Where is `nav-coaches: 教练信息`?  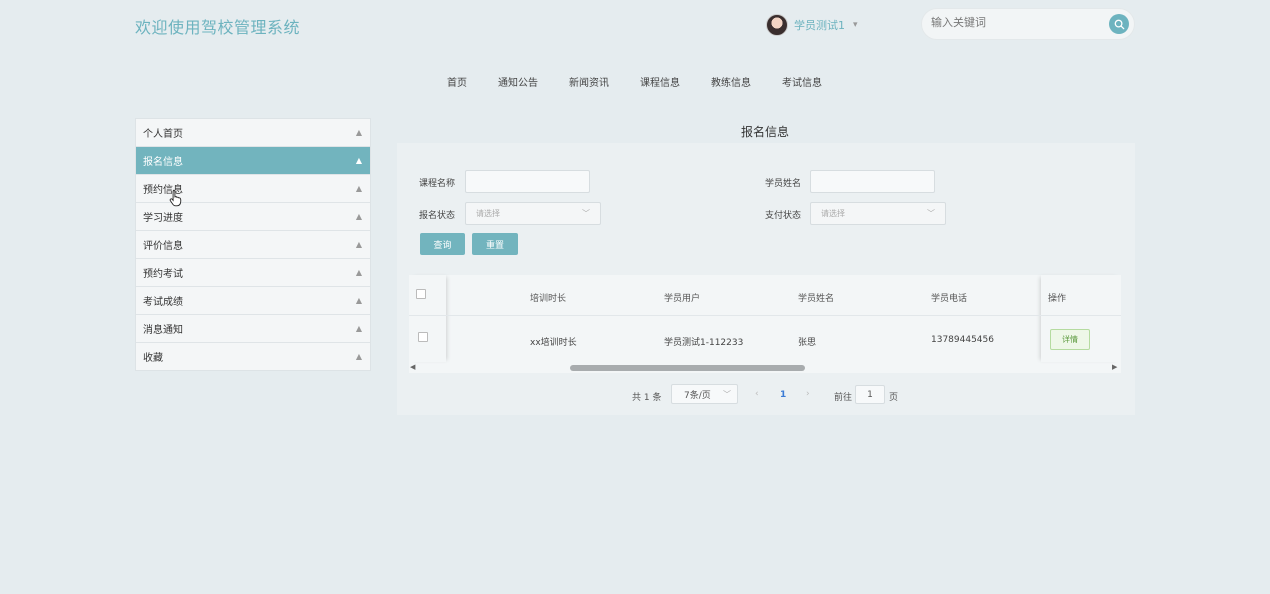 nav-coaches: 教练信息 is located at coordinates (731, 81).